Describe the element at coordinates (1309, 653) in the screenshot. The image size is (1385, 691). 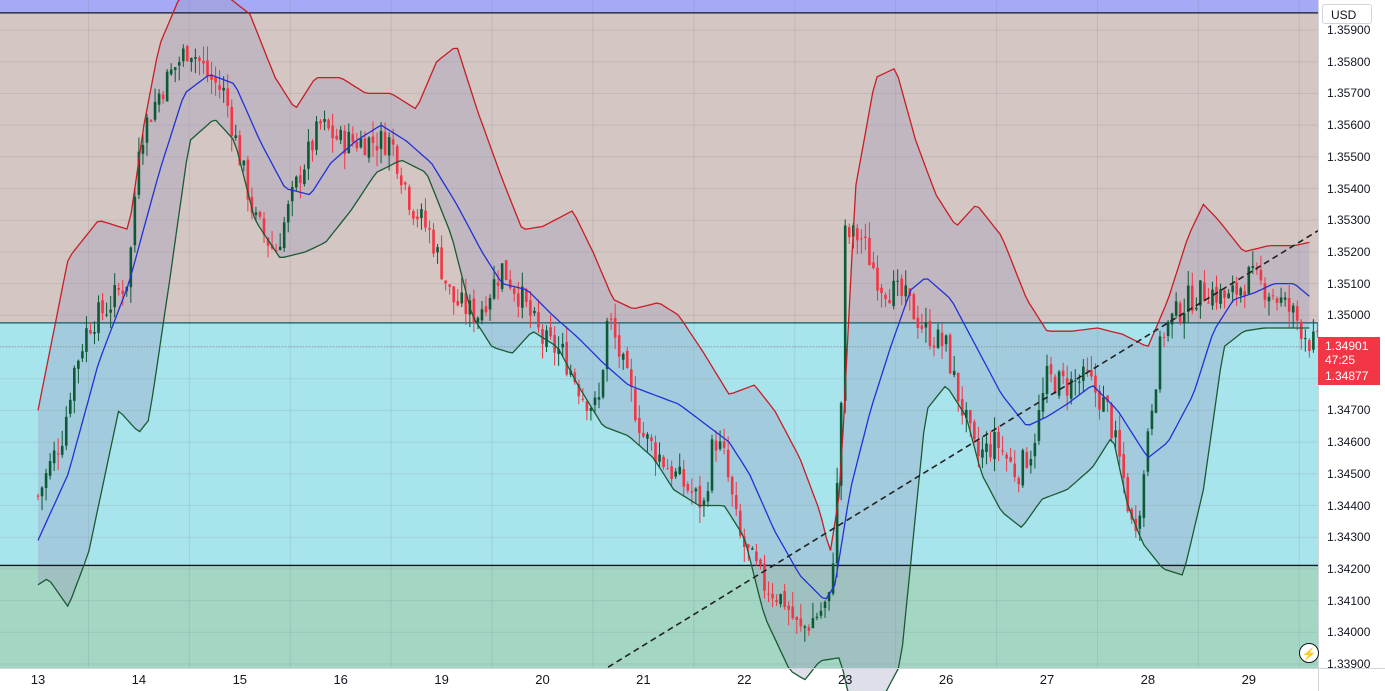
I see `lightning-icon: ⚡` at that location.